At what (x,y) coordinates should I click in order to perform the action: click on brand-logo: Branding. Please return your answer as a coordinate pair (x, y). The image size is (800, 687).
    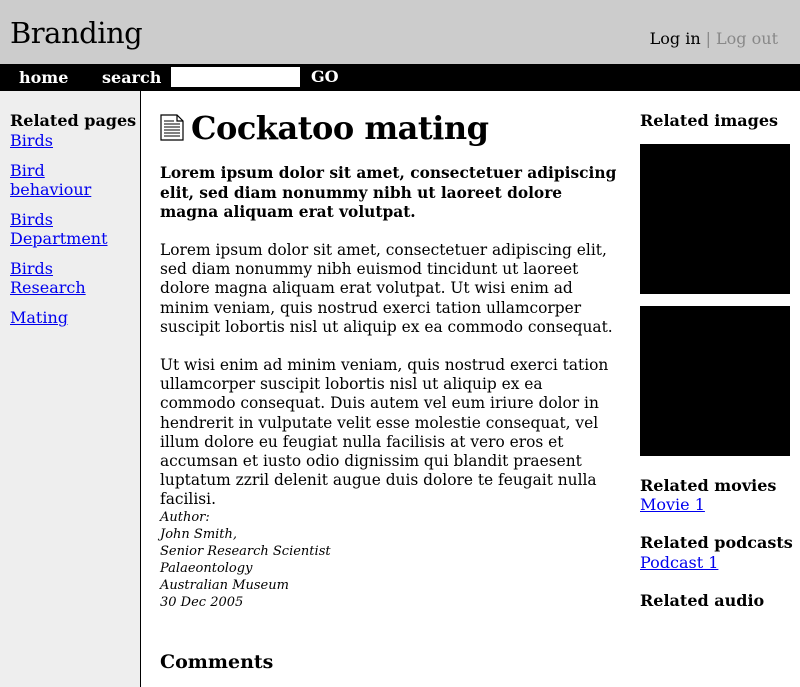
    Looking at the image, I should click on (76, 33).